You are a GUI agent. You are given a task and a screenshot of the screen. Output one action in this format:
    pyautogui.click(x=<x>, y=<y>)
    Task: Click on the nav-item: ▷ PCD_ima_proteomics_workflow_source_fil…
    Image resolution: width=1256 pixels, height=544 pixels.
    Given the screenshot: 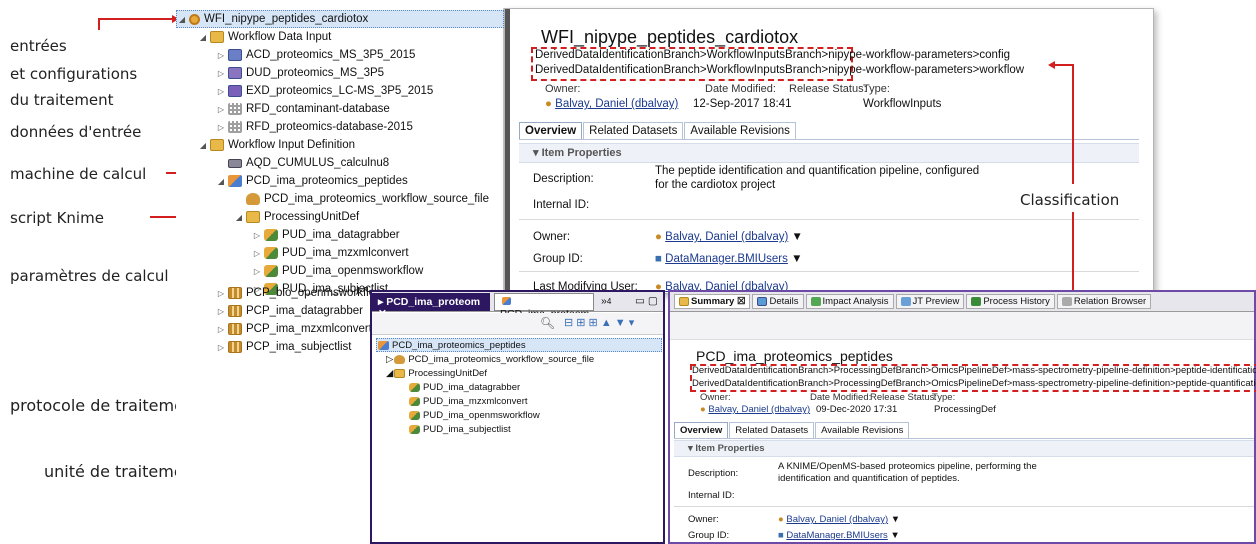 What is the action you would take?
    pyautogui.click(x=490, y=359)
    